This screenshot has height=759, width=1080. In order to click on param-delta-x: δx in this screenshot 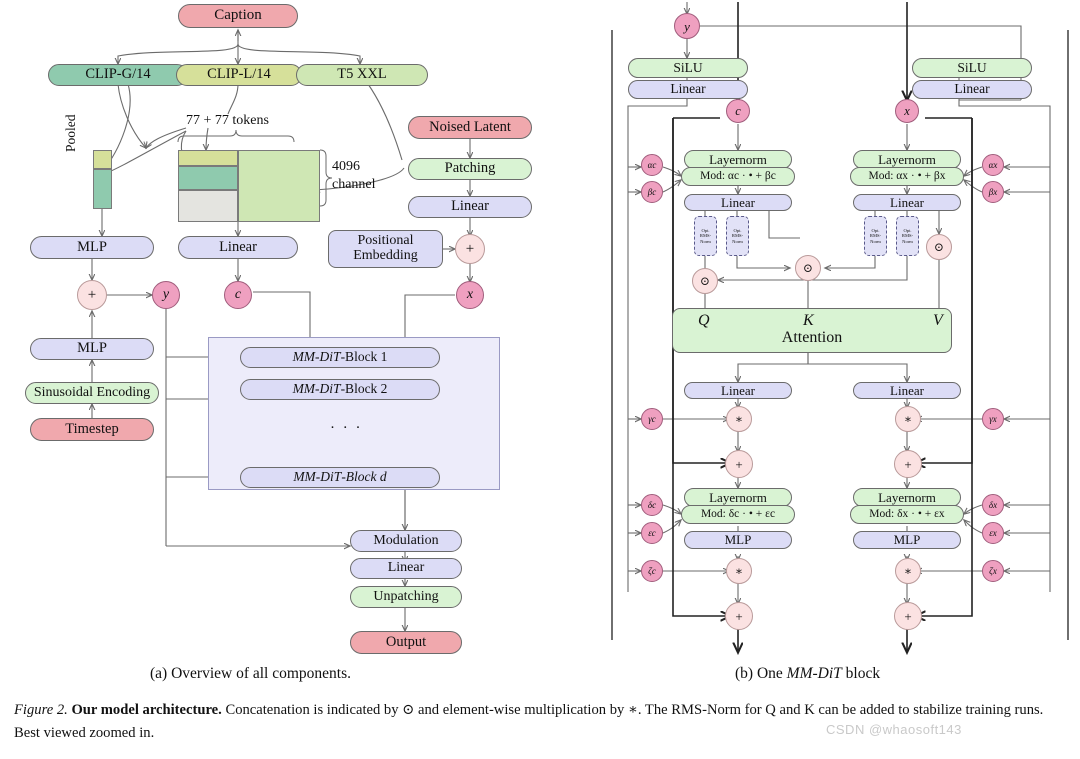, I will do `click(993, 505)`.